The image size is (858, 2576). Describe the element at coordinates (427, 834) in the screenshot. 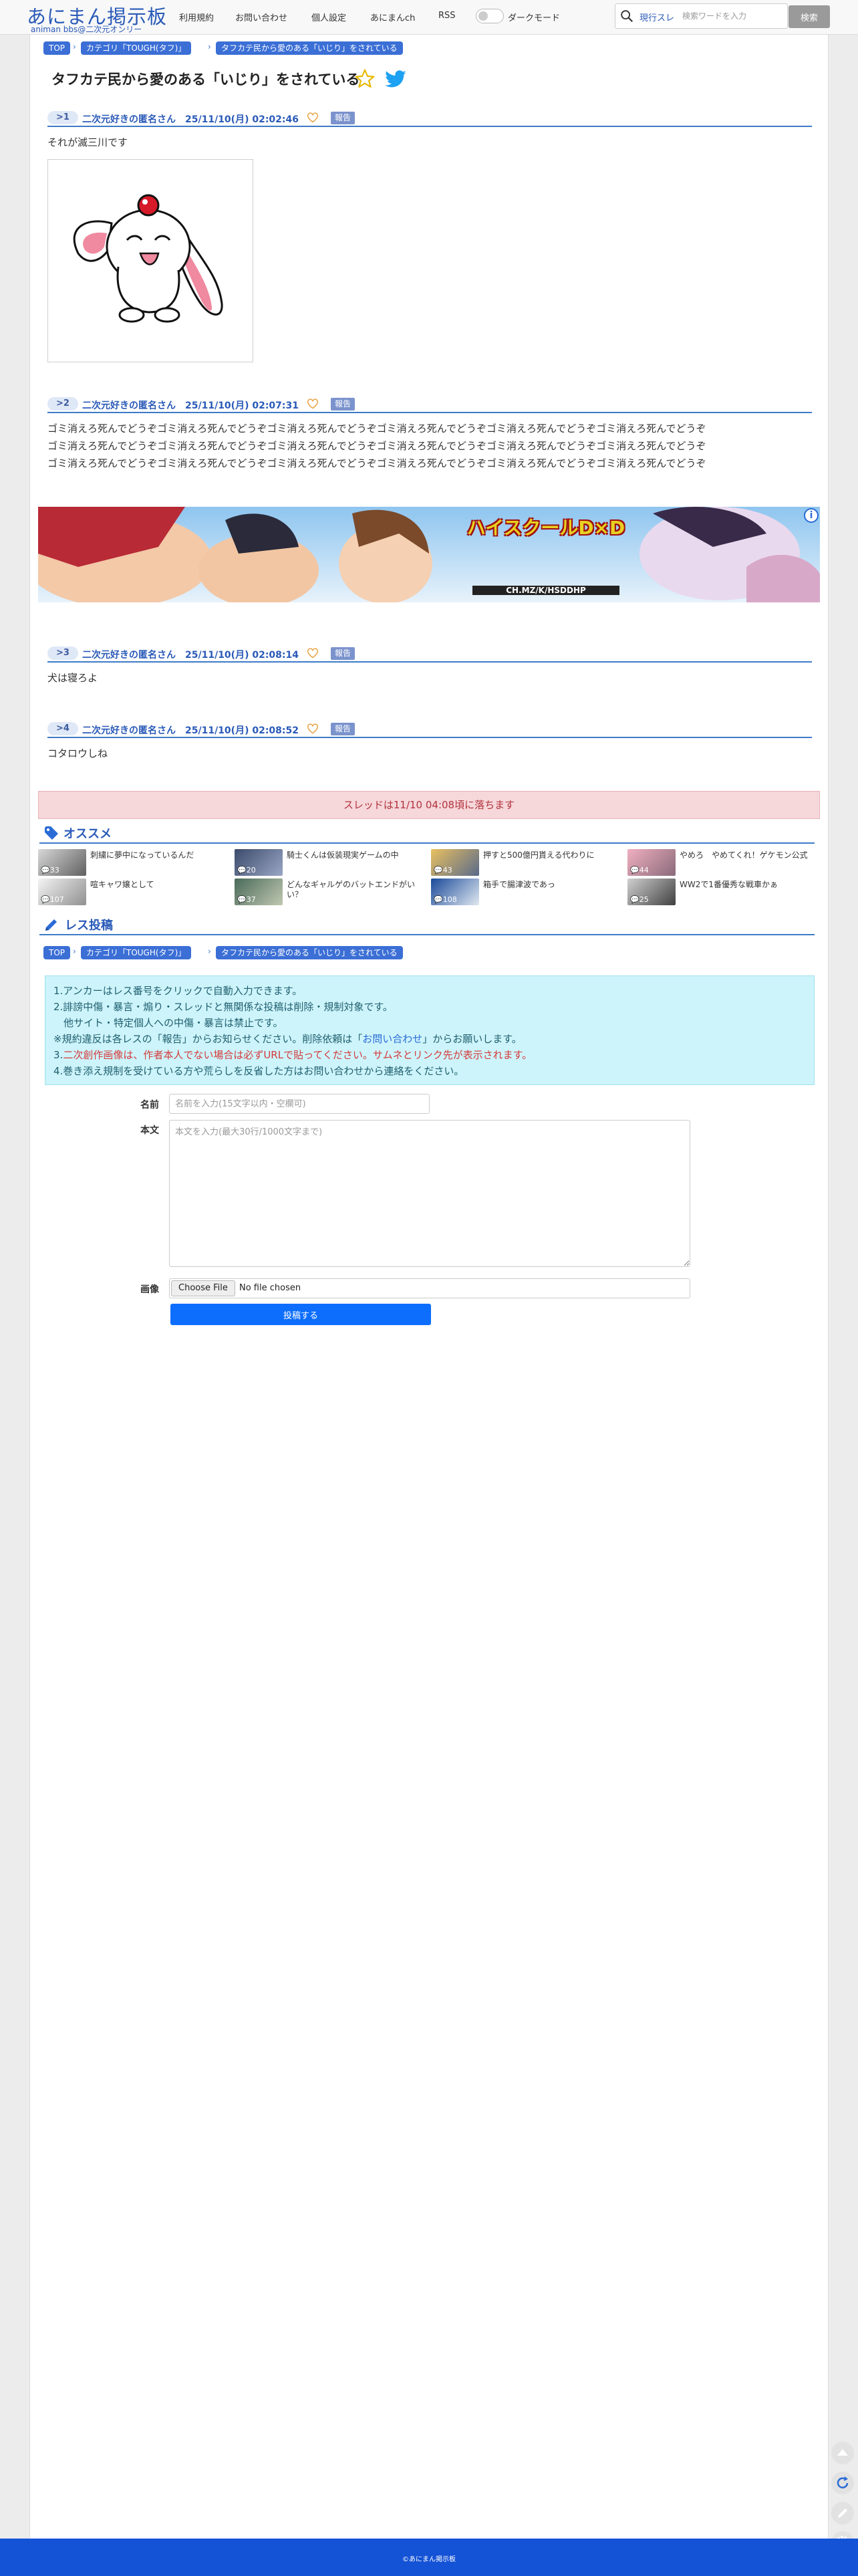

I see `recommend-section-header: オススメ` at that location.